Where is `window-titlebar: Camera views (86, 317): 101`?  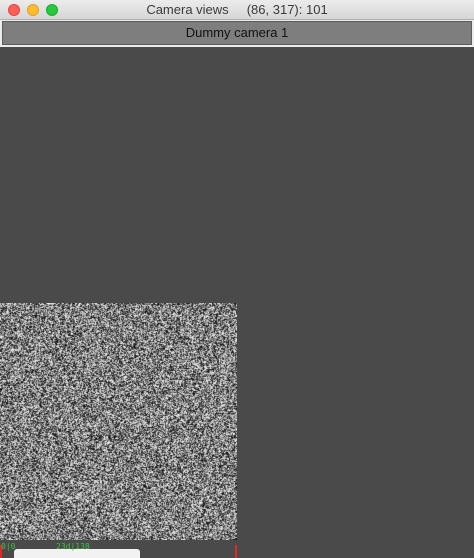
window-titlebar: Camera views (86, 317): 101 is located at coordinates (237, 10).